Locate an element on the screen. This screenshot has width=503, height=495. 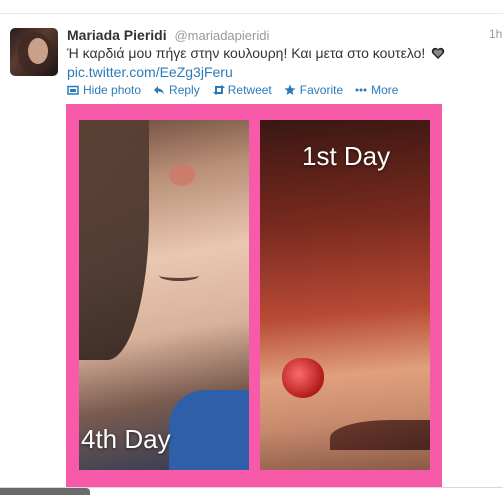
horizontal-scrollbar is located at coordinates (45, 491).